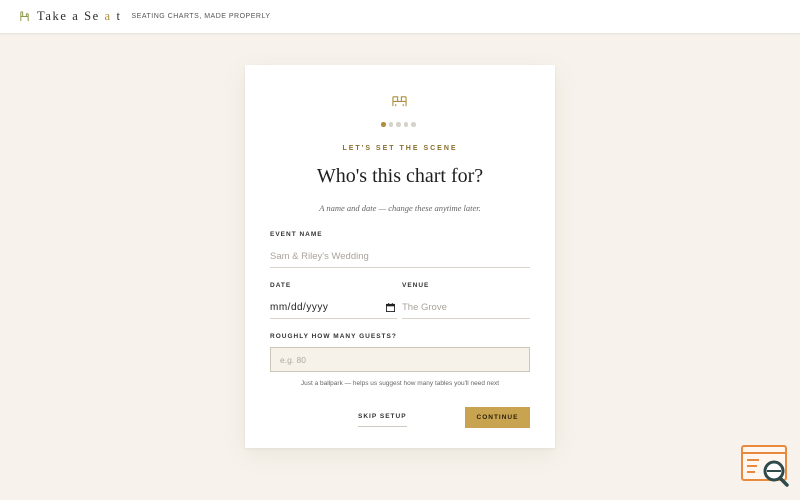 This screenshot has height=500, width=800. Describe the element at coordinates (390, 307) in the screenshot. I see `calendar-icon` at that location.